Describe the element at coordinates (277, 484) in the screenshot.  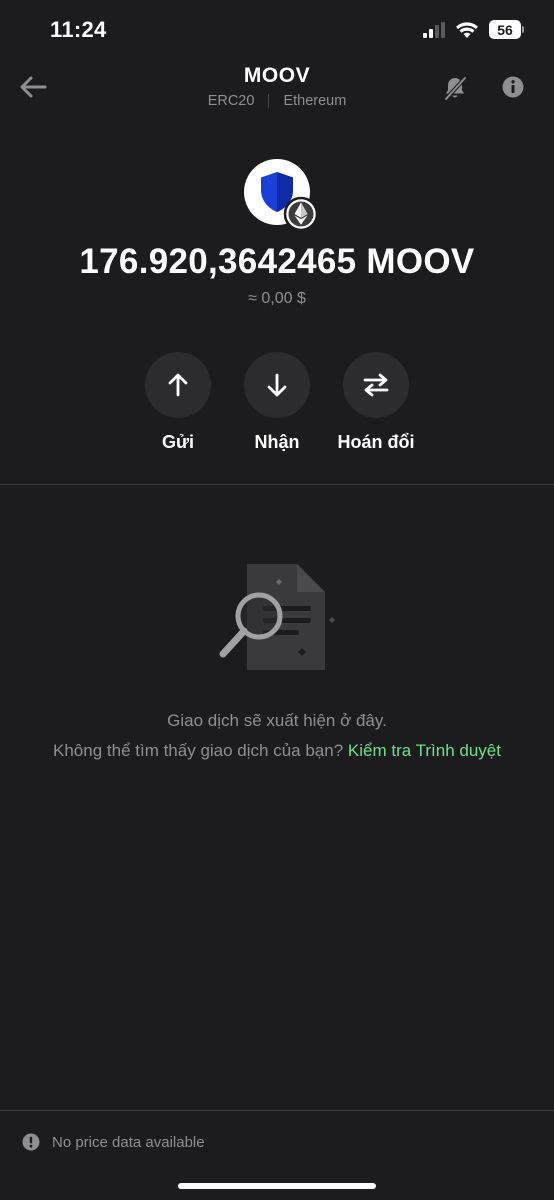
I see `section-divider` at that location.